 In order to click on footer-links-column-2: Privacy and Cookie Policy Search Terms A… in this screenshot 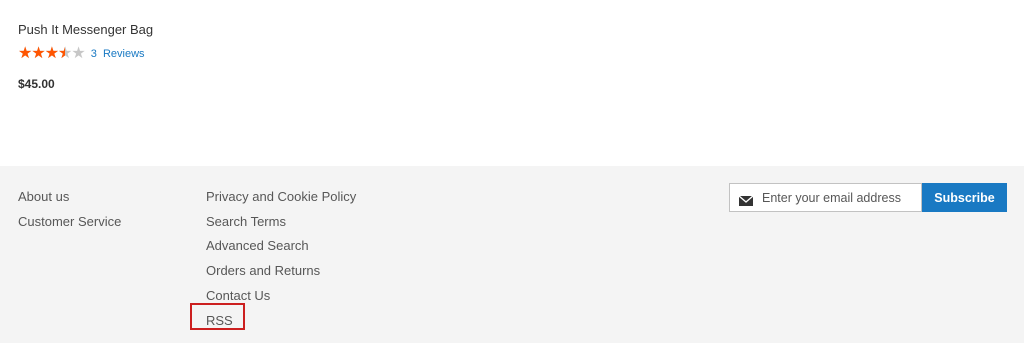, I will do `click(281, 259)`.